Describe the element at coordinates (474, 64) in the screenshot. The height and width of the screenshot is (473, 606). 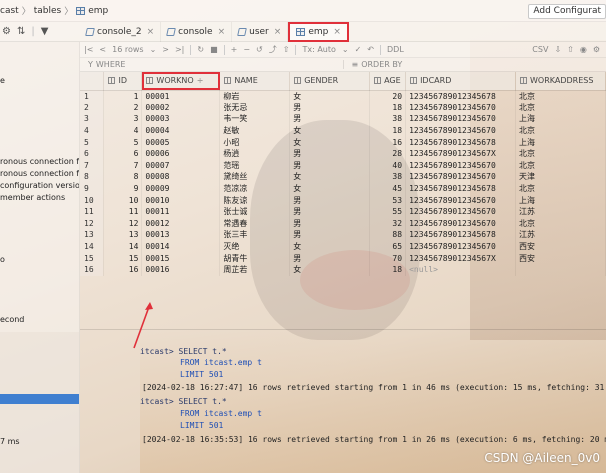
I see `order-by-input: ≡ ORDER BY` at that location.